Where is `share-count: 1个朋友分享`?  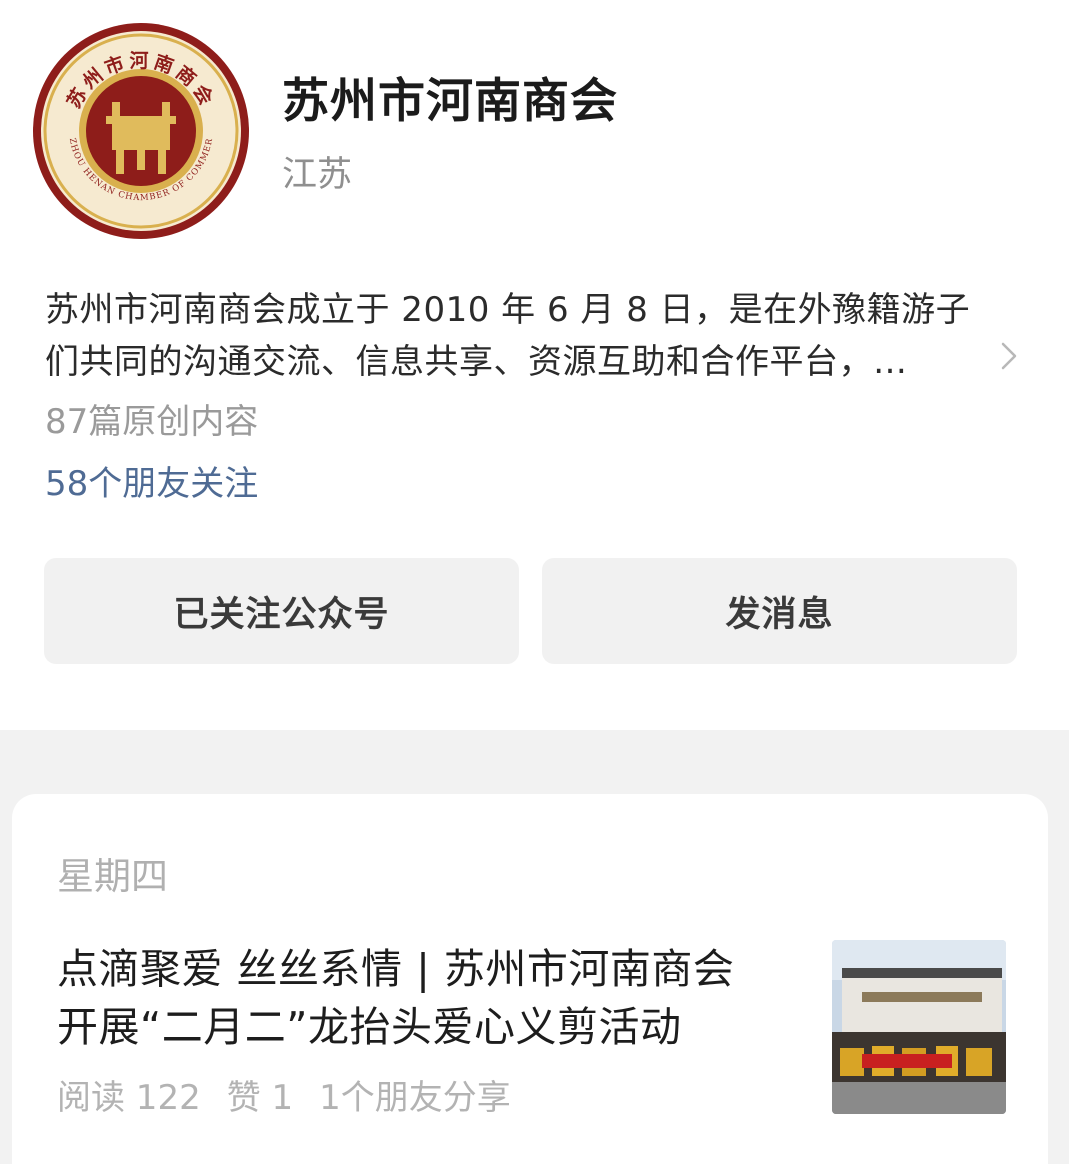 share-count: 1个朋友分享 is located at coordinates (415, 1098).